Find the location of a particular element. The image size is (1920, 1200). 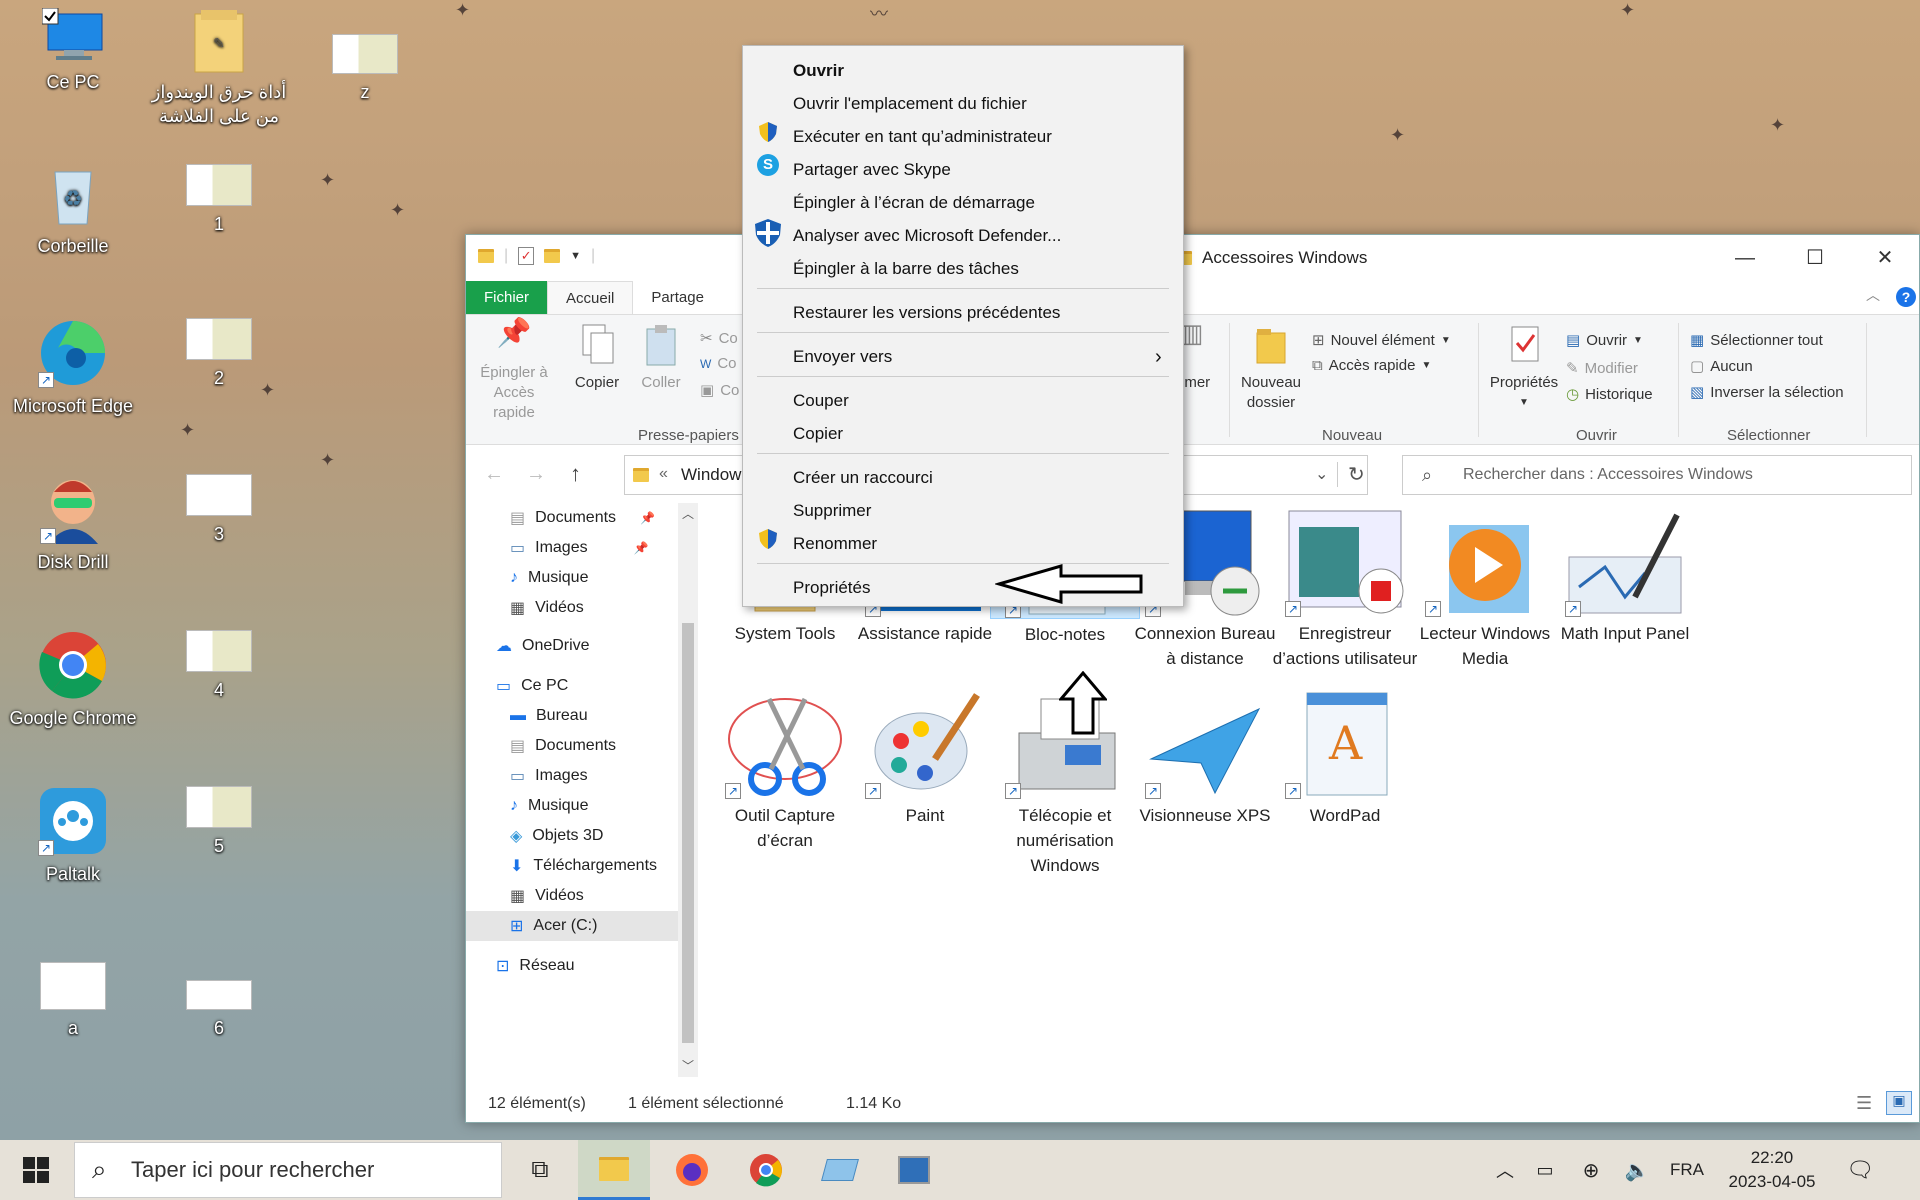

select-none-button: ▢ Aucun is located at coordinates (1721, 366).